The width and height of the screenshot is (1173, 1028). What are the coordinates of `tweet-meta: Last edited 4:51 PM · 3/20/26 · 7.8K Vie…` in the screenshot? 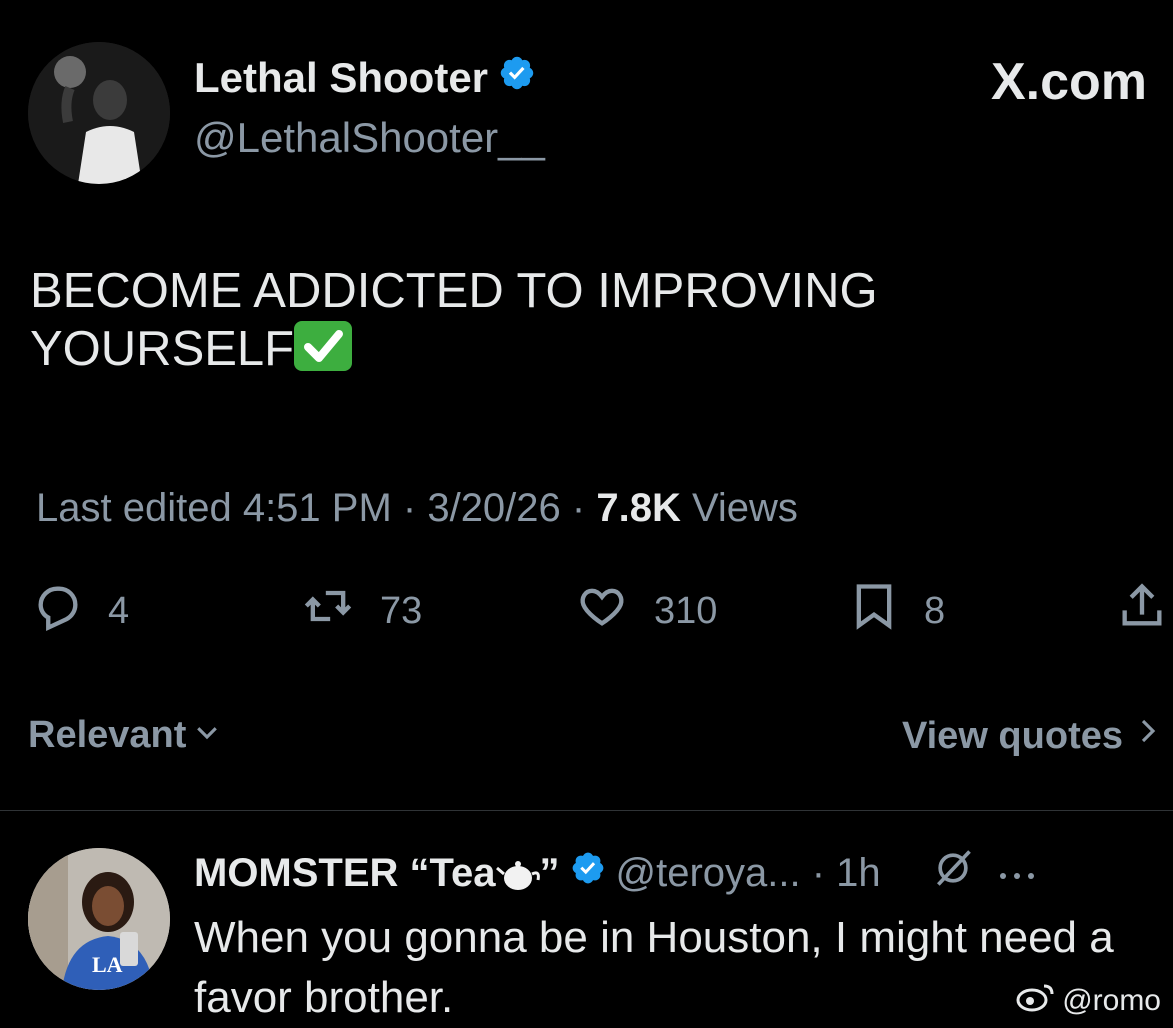 It's located at (417, 508).